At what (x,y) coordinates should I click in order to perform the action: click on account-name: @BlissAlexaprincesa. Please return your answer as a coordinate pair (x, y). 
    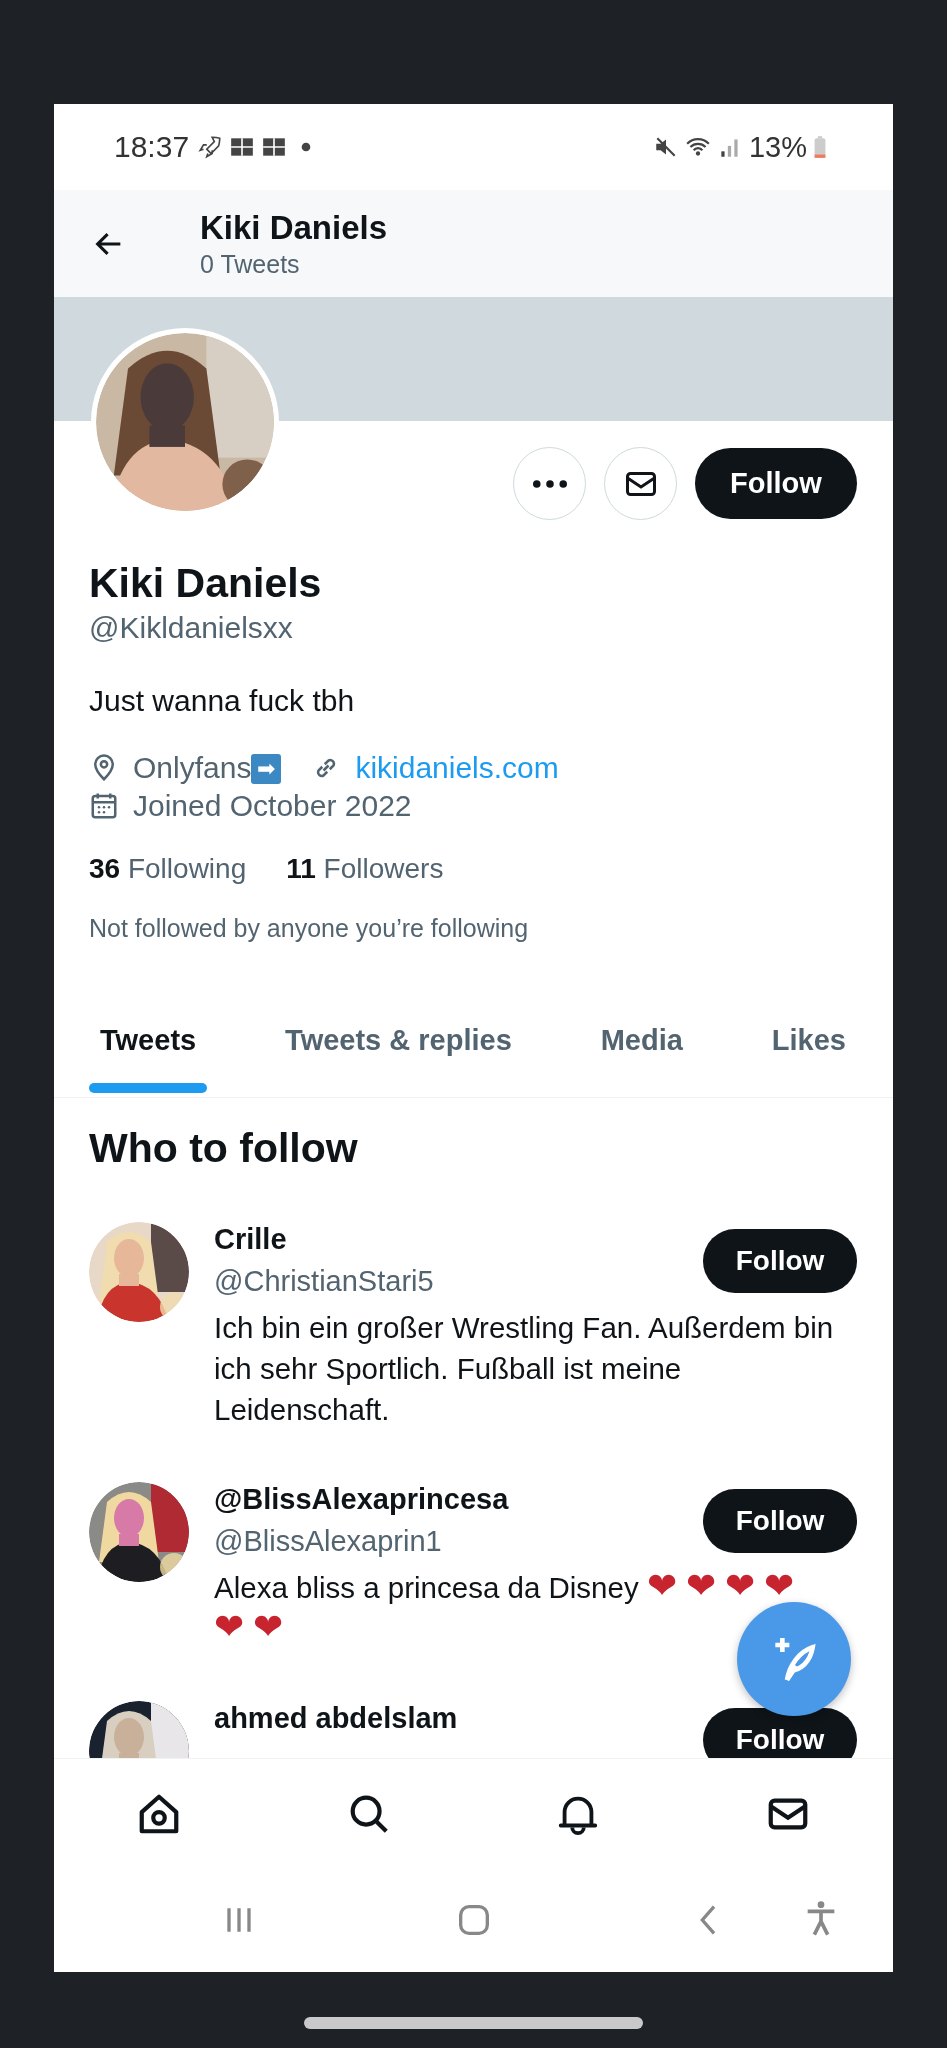
    Looking at the image, I should click on (362, 1499).